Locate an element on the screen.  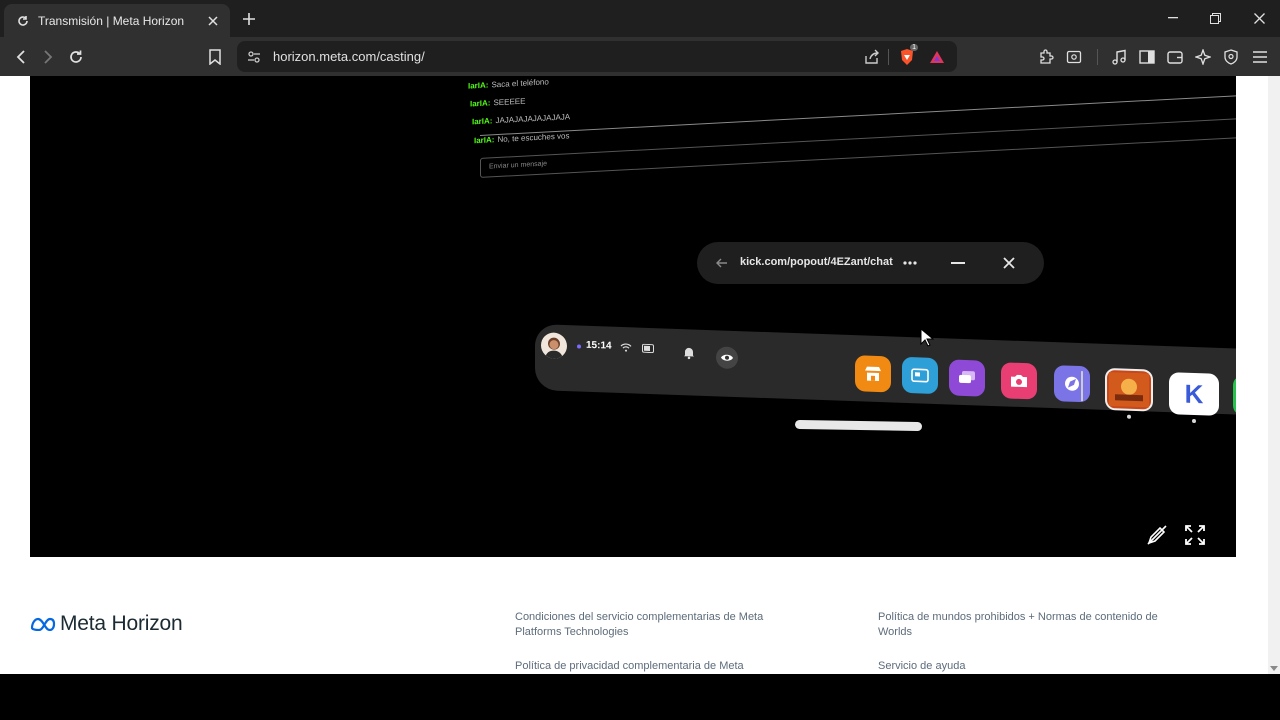
camera-app-icon is located at coordinates (1019, 381).